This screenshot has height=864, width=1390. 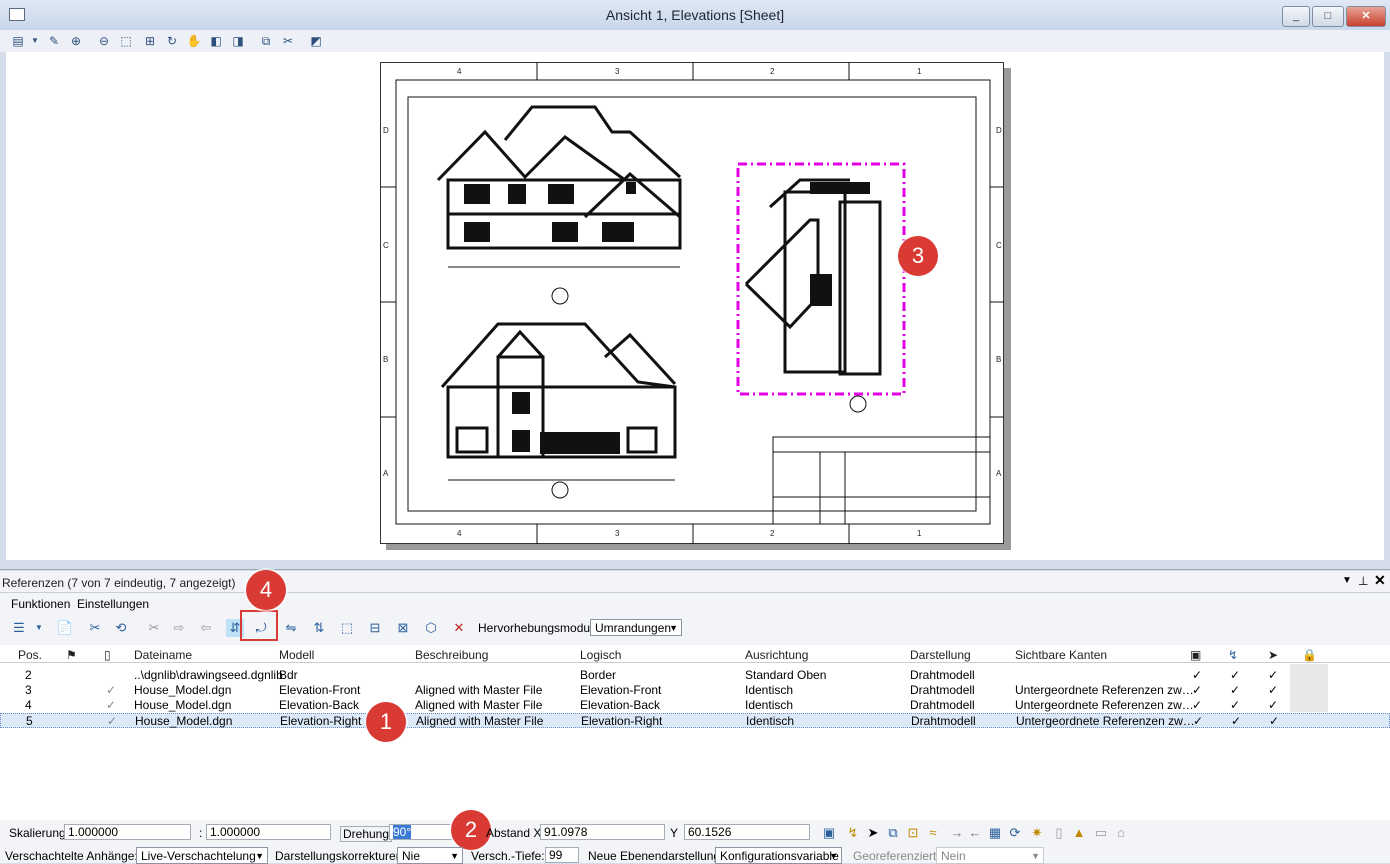 I want to click on cycle-icon: ⟳, so click(x=1015, y=833).